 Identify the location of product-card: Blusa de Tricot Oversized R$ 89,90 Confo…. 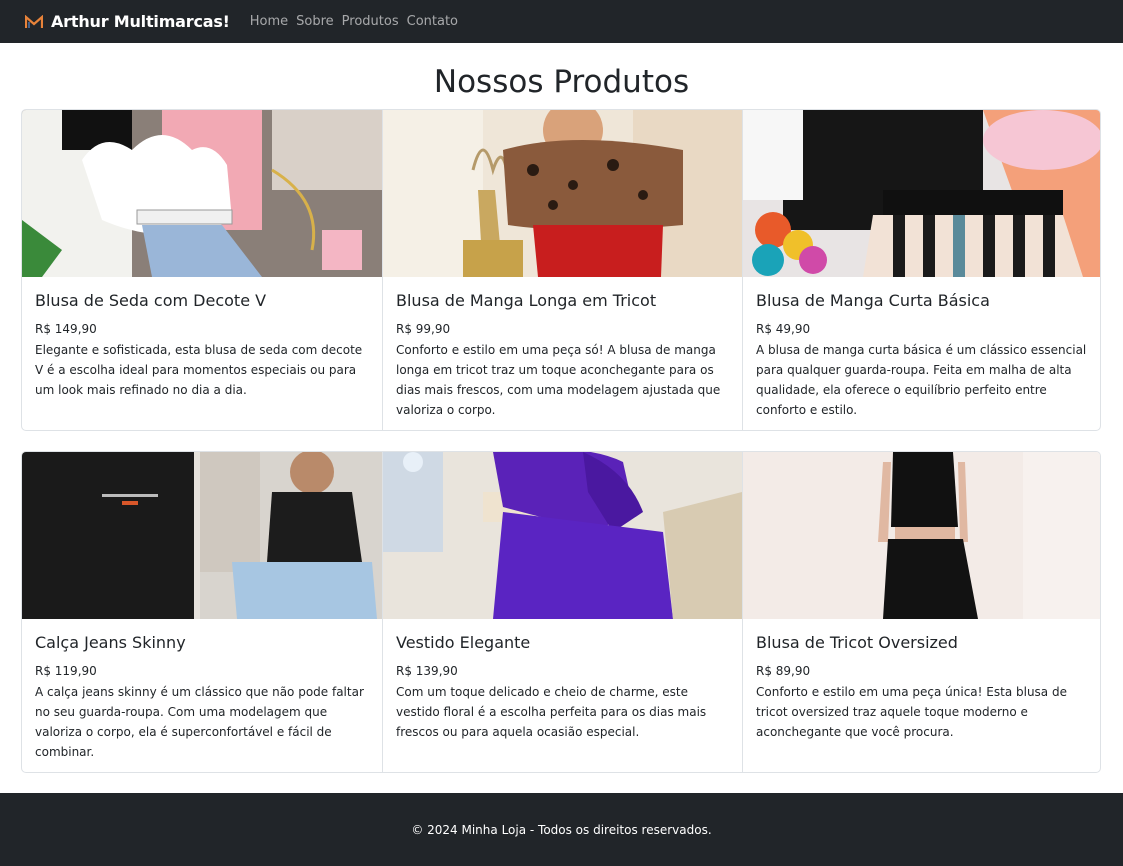
(921, 612).